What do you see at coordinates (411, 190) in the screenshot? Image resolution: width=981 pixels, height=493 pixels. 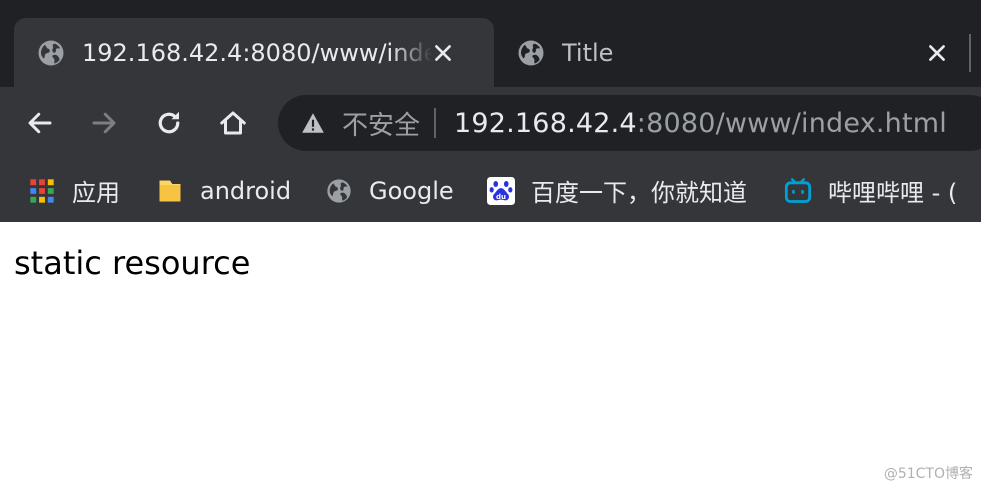 I see `bookmark-label: Google` at bounding box center [411, 190].